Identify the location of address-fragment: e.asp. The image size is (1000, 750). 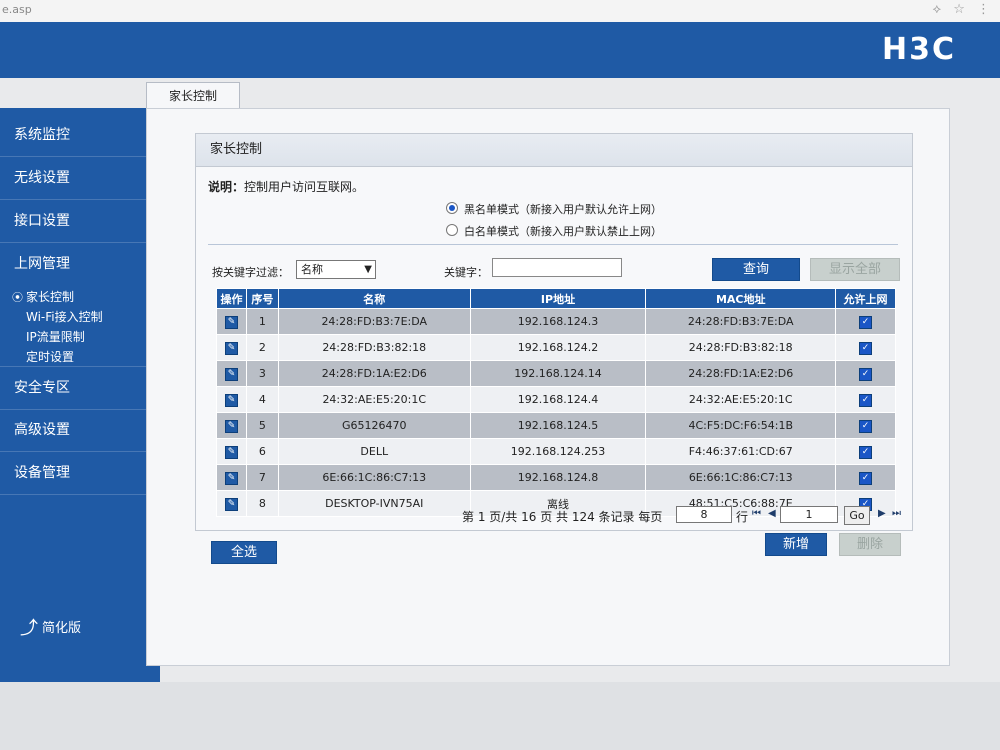
(17, 9).